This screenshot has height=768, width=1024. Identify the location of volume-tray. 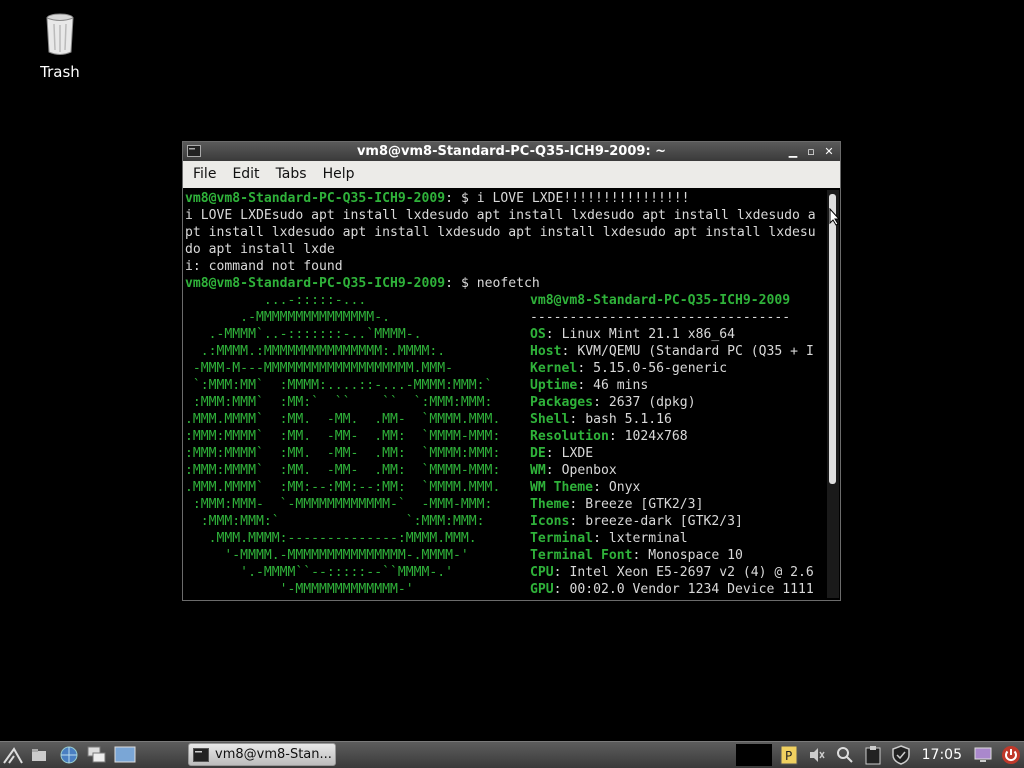
(817, 755).